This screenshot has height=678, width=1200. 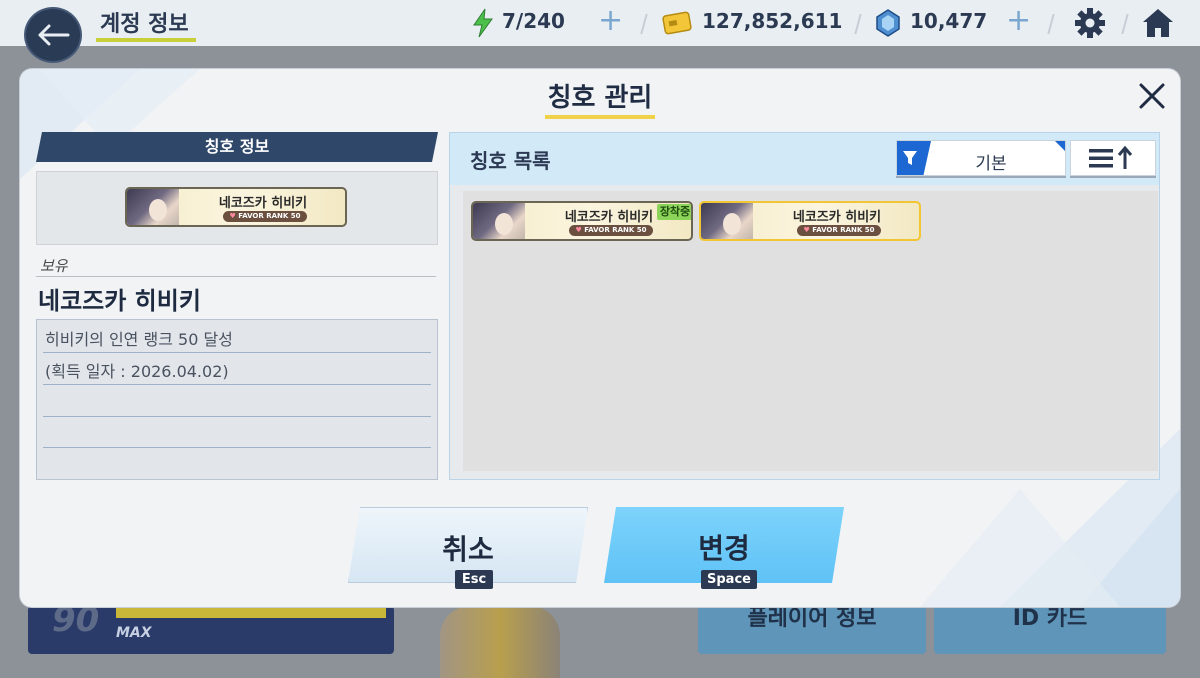 I want to click on dialog-title: 칭호 관리, so click(x=600, y=98).